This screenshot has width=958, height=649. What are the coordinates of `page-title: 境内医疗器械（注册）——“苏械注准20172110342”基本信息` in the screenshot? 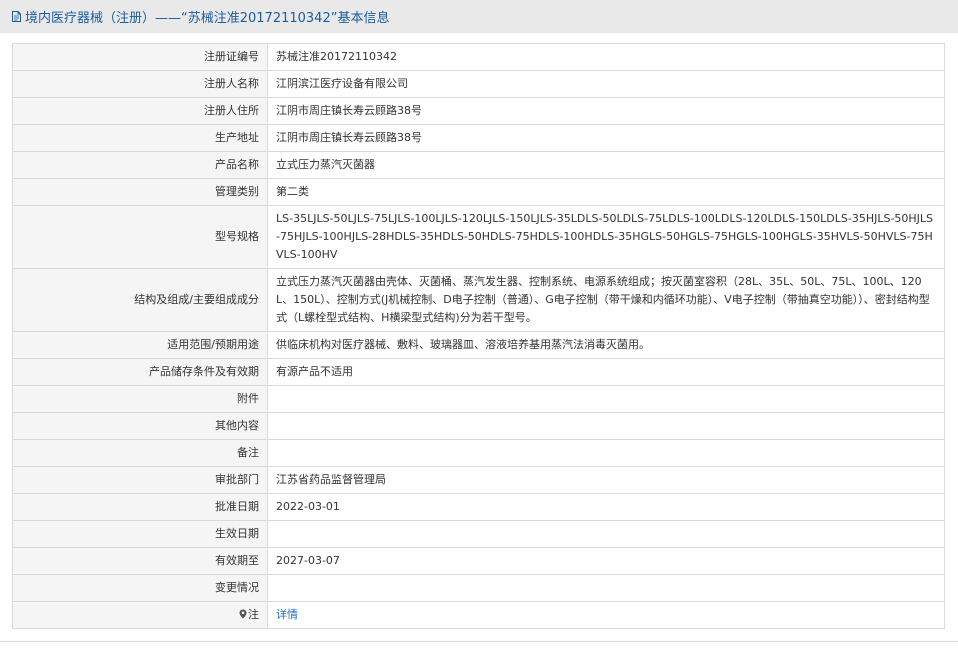 It's located at (207, 18).